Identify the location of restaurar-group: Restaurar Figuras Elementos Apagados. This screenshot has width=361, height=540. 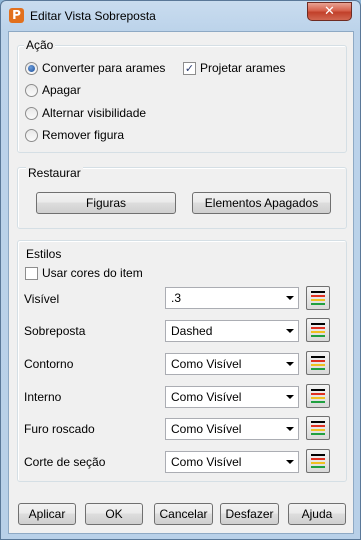
(182, 197).